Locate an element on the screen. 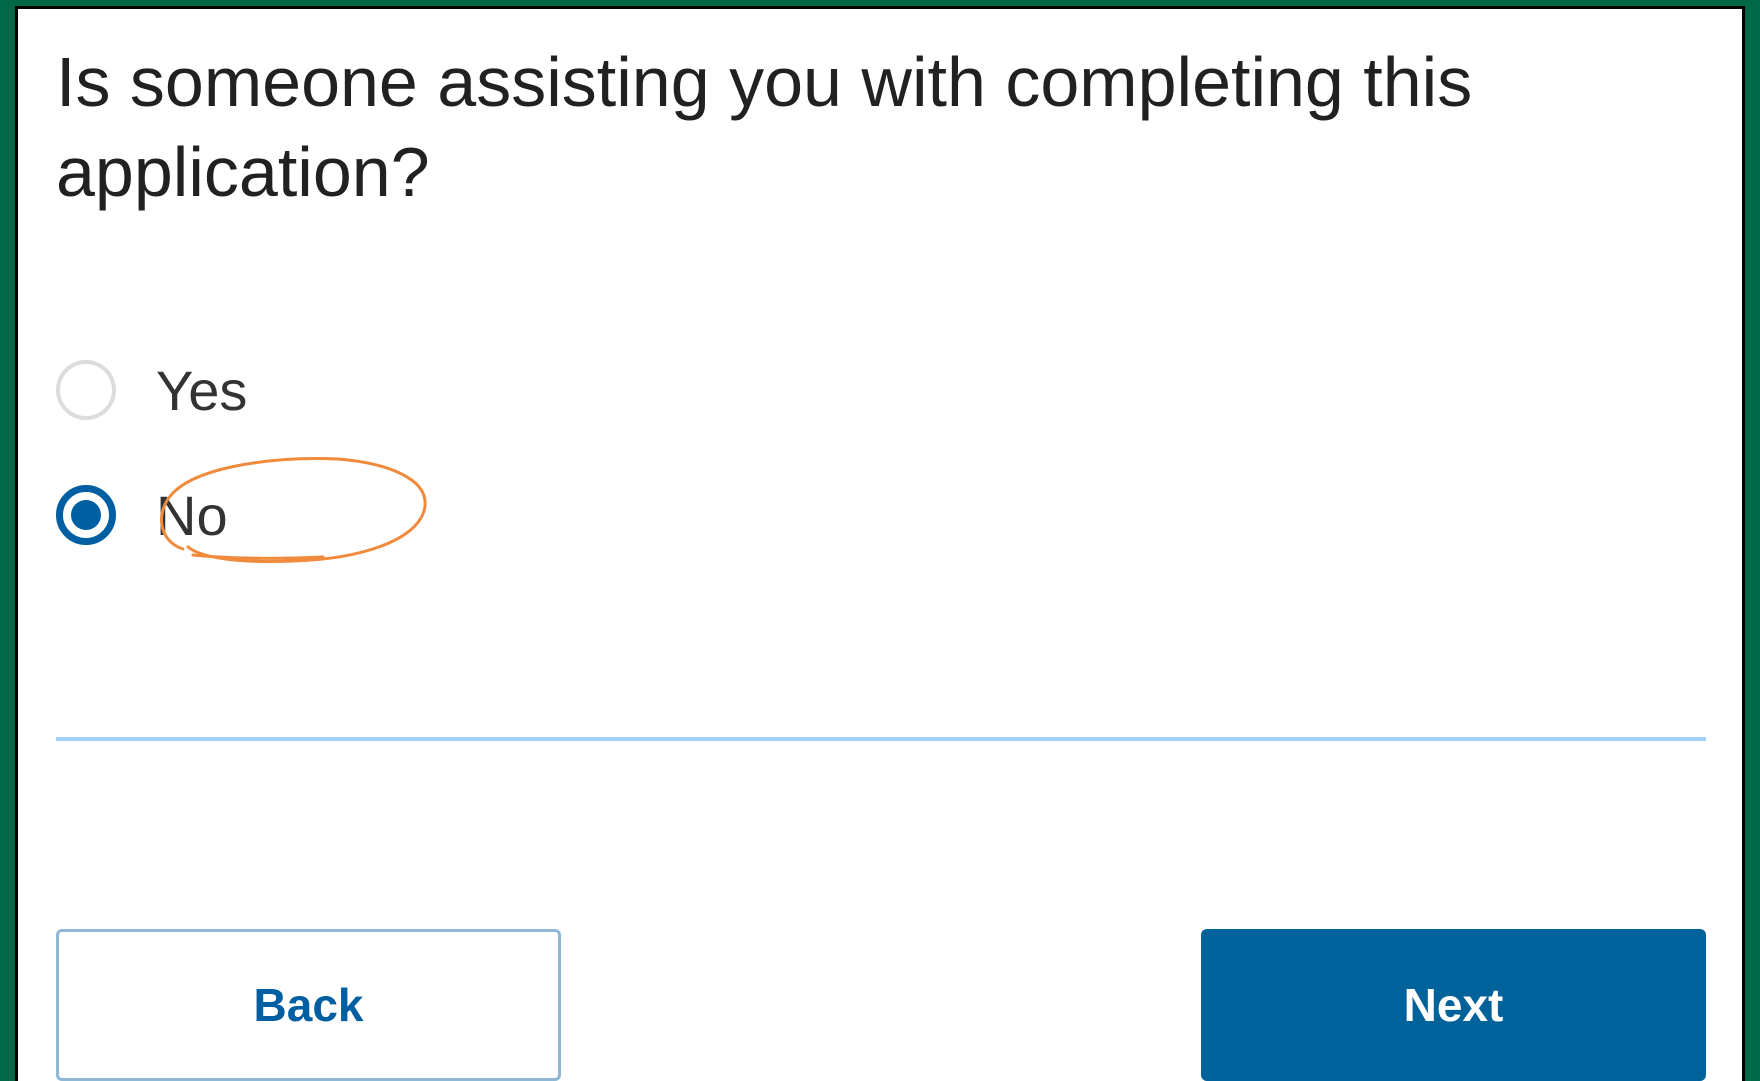 The height and width of the screenshot is (1081, 1760). radio-option-label: No is located at coordinates (192, 515).